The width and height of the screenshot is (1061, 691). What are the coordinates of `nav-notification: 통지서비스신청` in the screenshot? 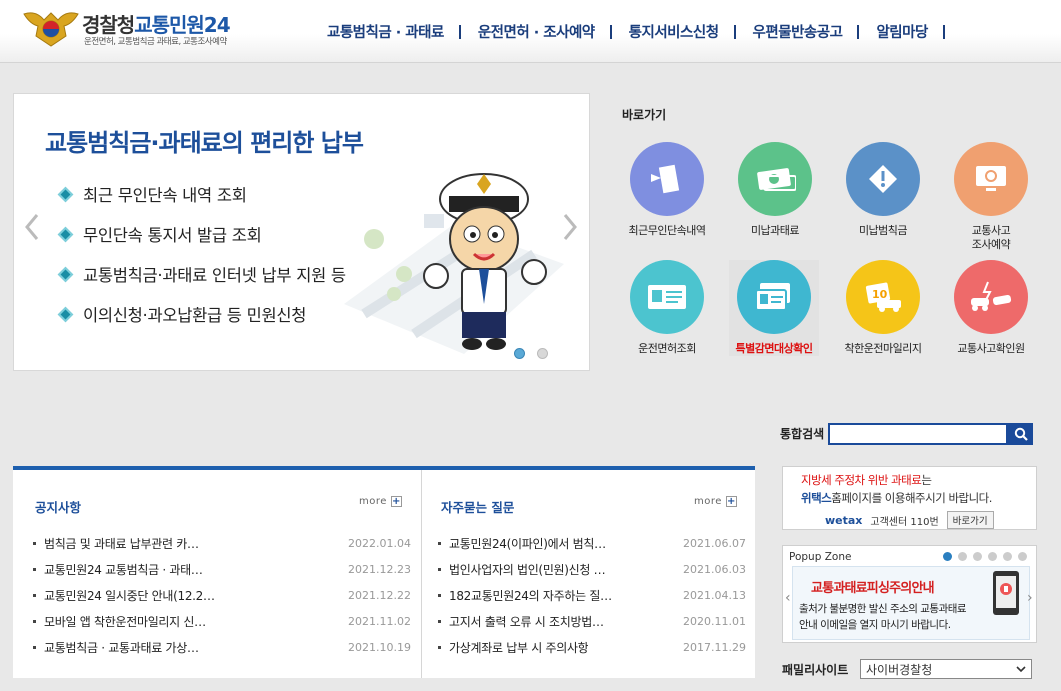 It's located at (674, 31).